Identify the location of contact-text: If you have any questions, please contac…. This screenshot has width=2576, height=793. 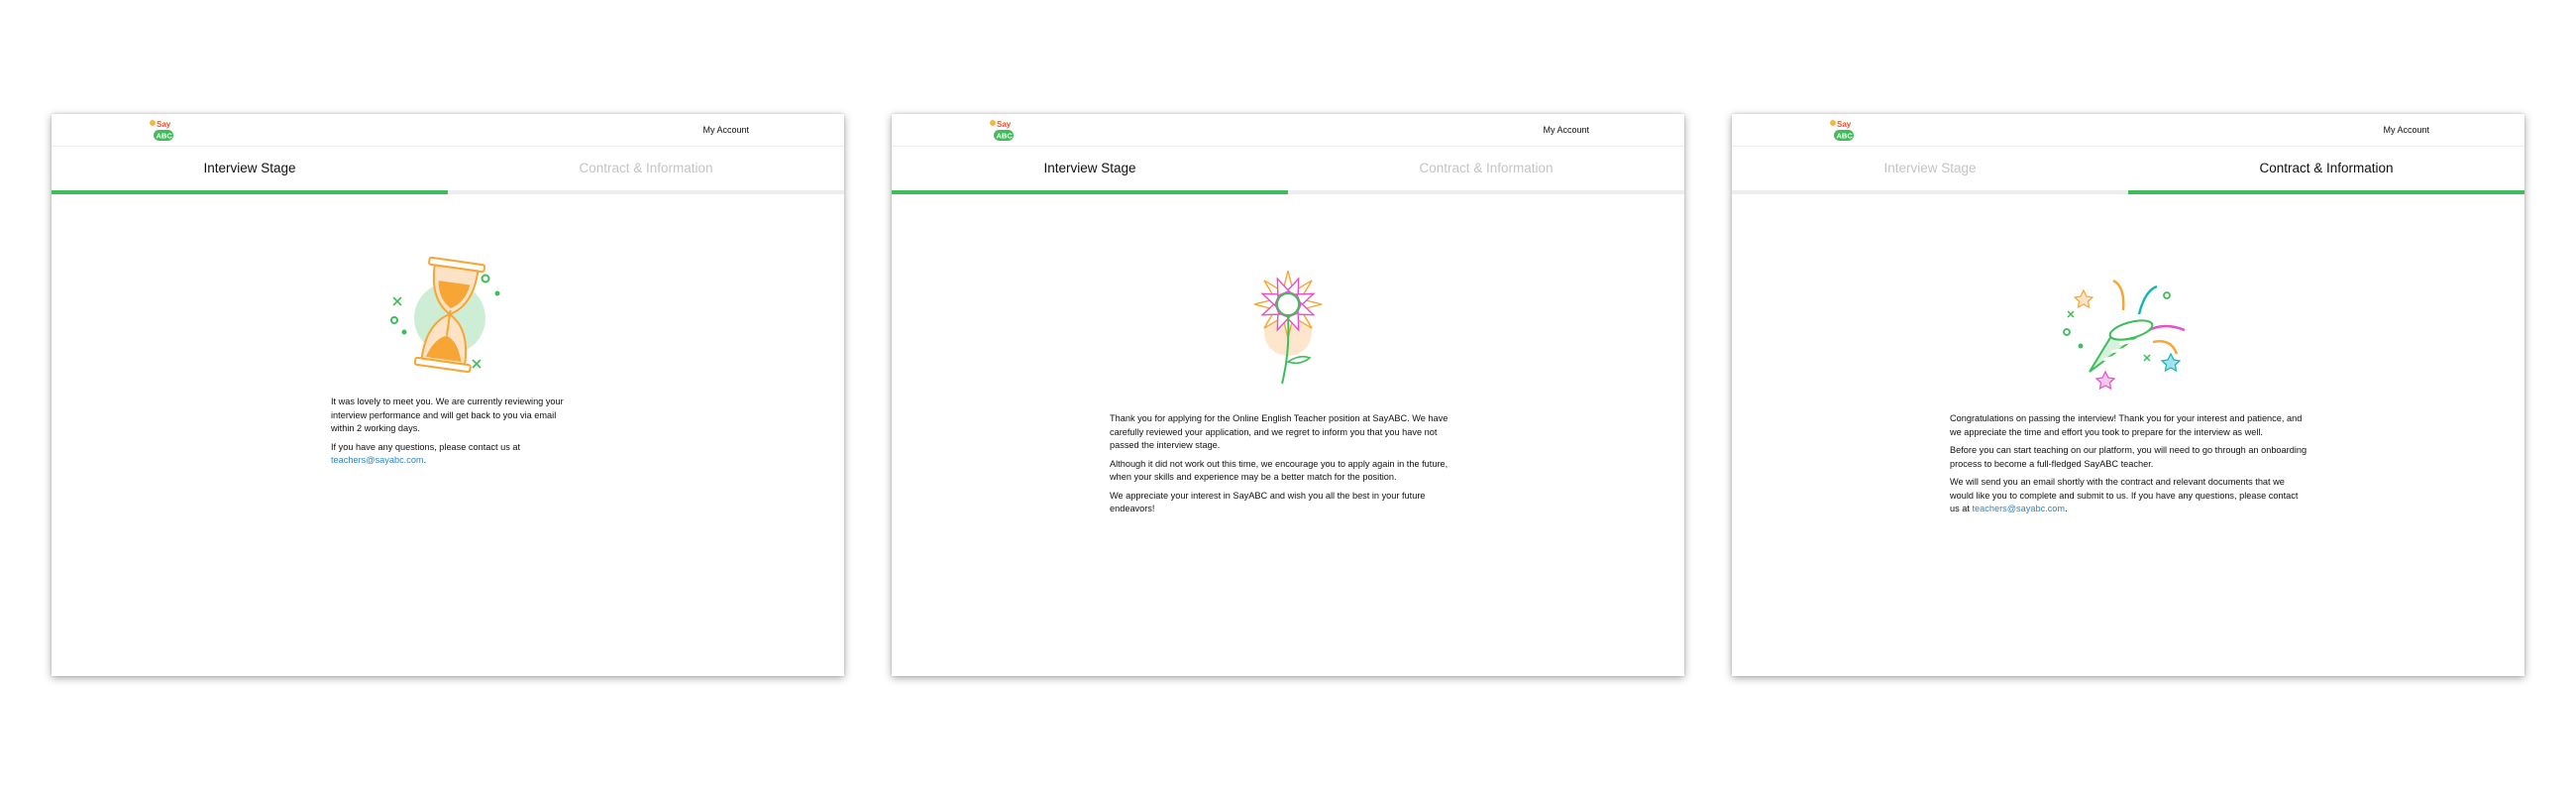
(426, 446).